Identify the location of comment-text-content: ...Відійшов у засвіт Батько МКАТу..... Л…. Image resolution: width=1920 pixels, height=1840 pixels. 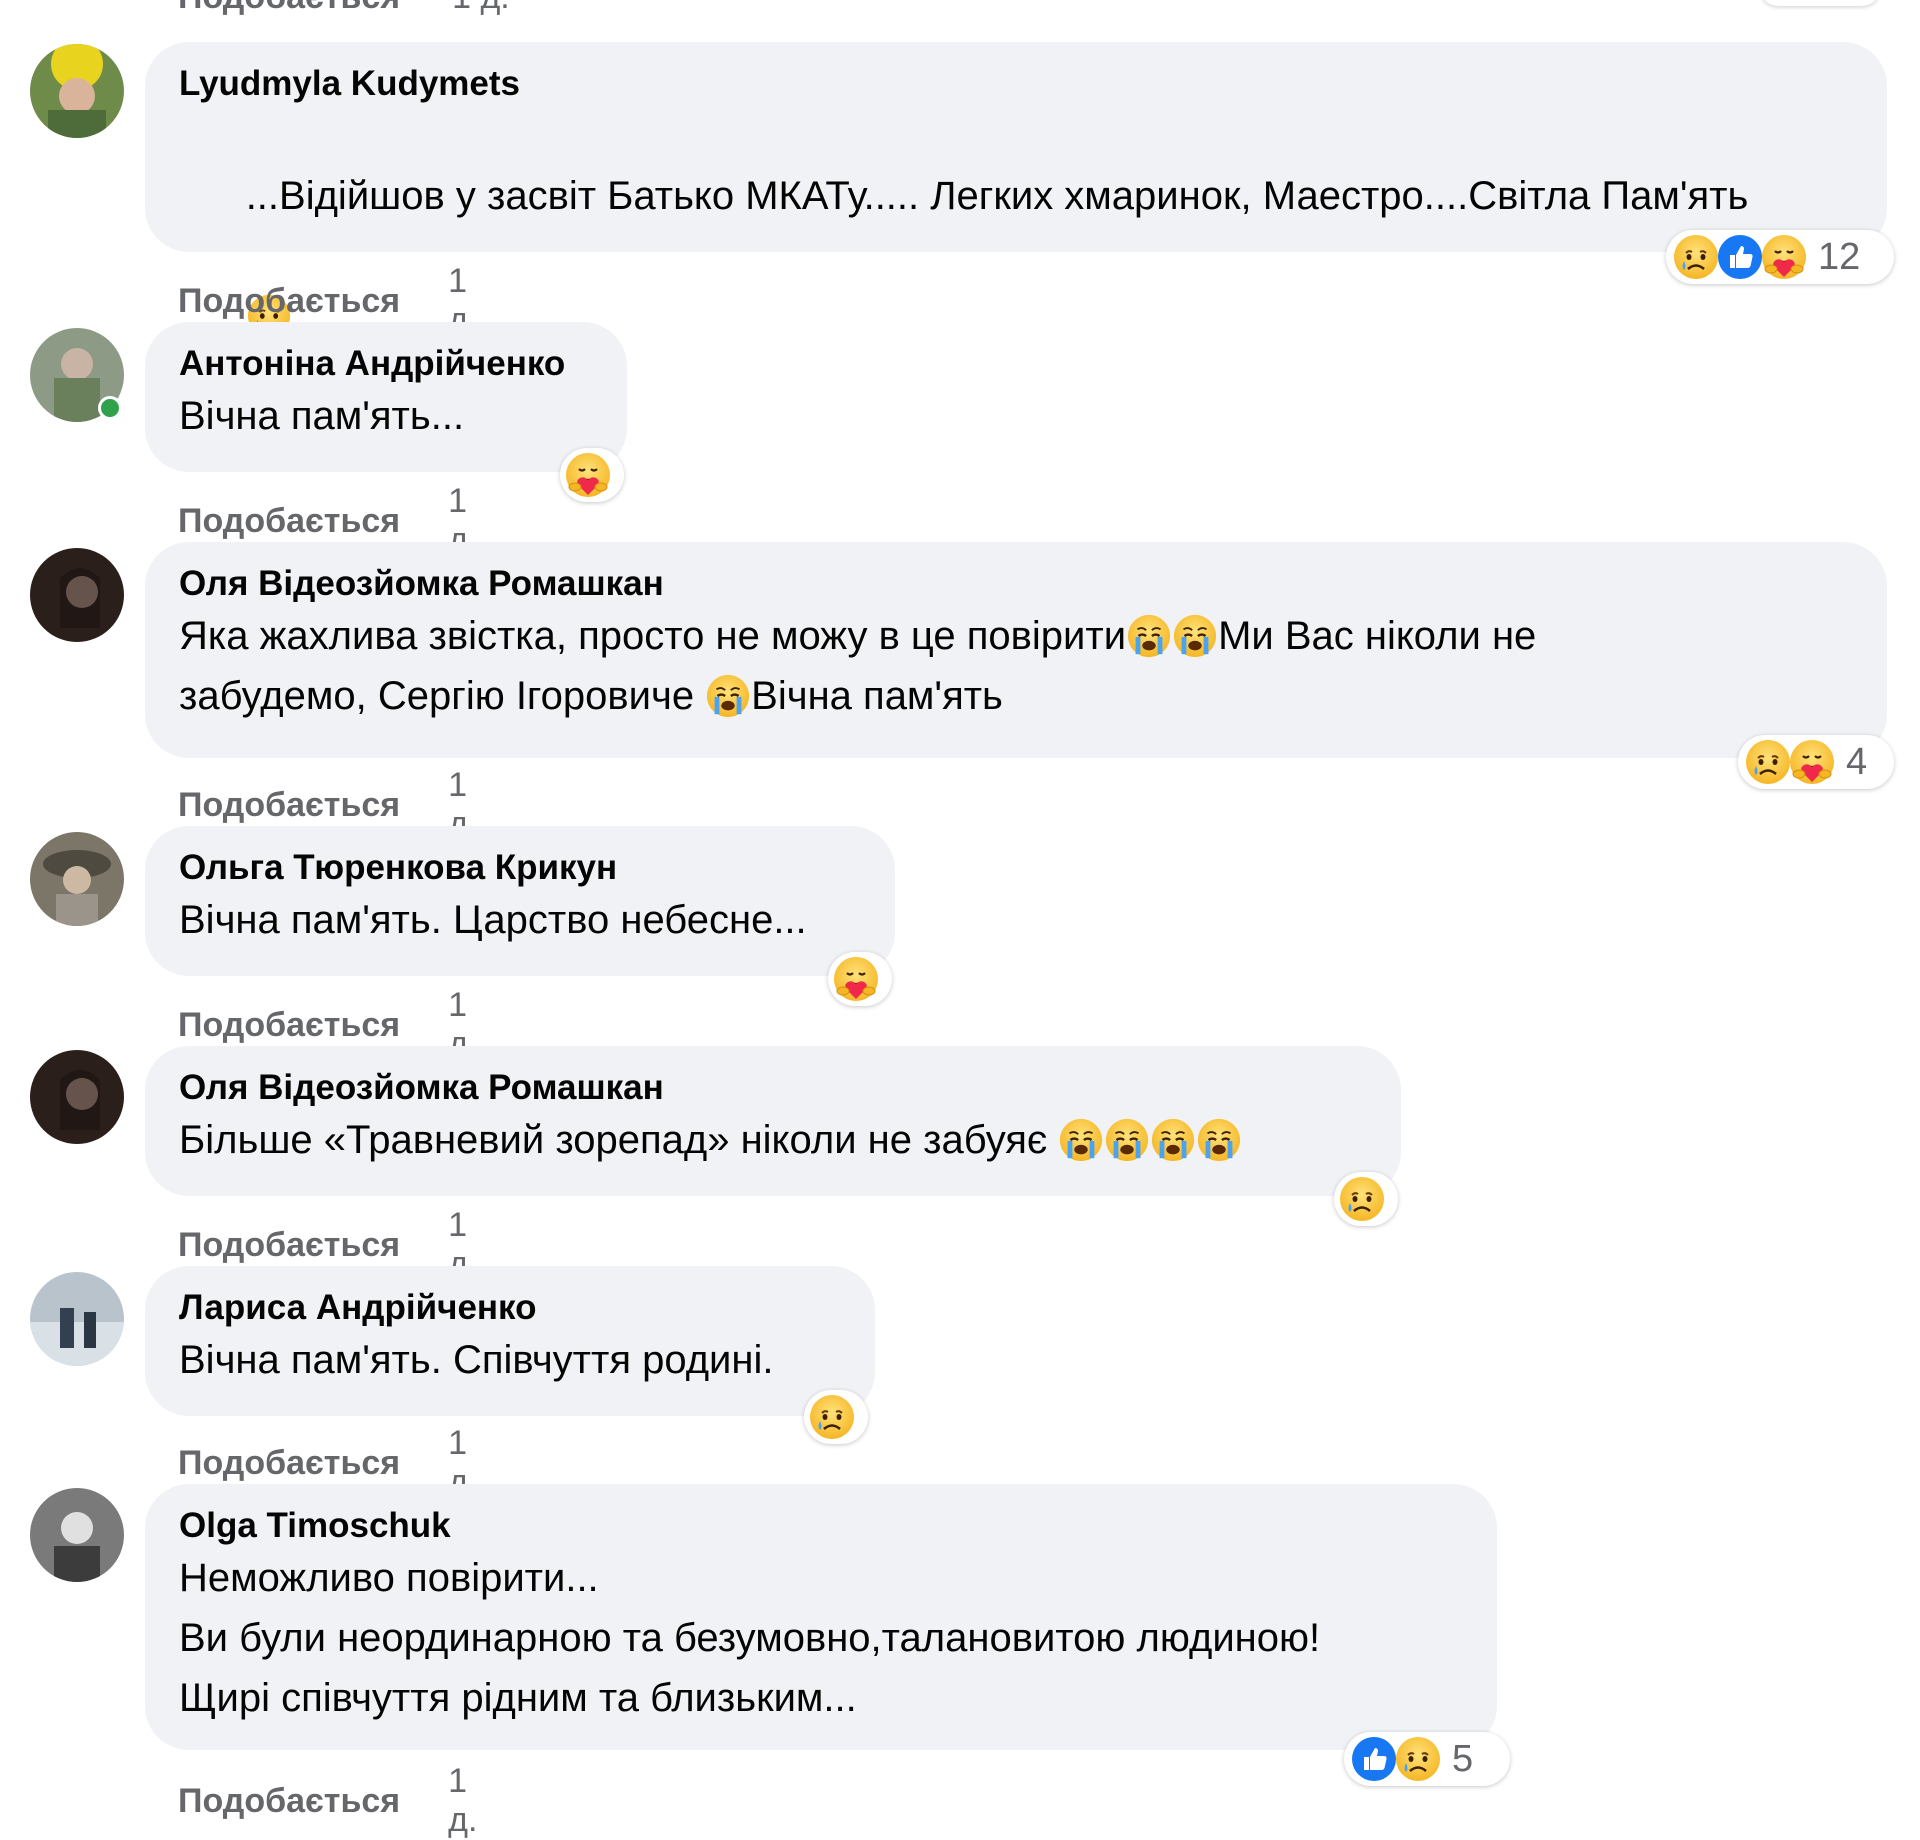
(997, 196).